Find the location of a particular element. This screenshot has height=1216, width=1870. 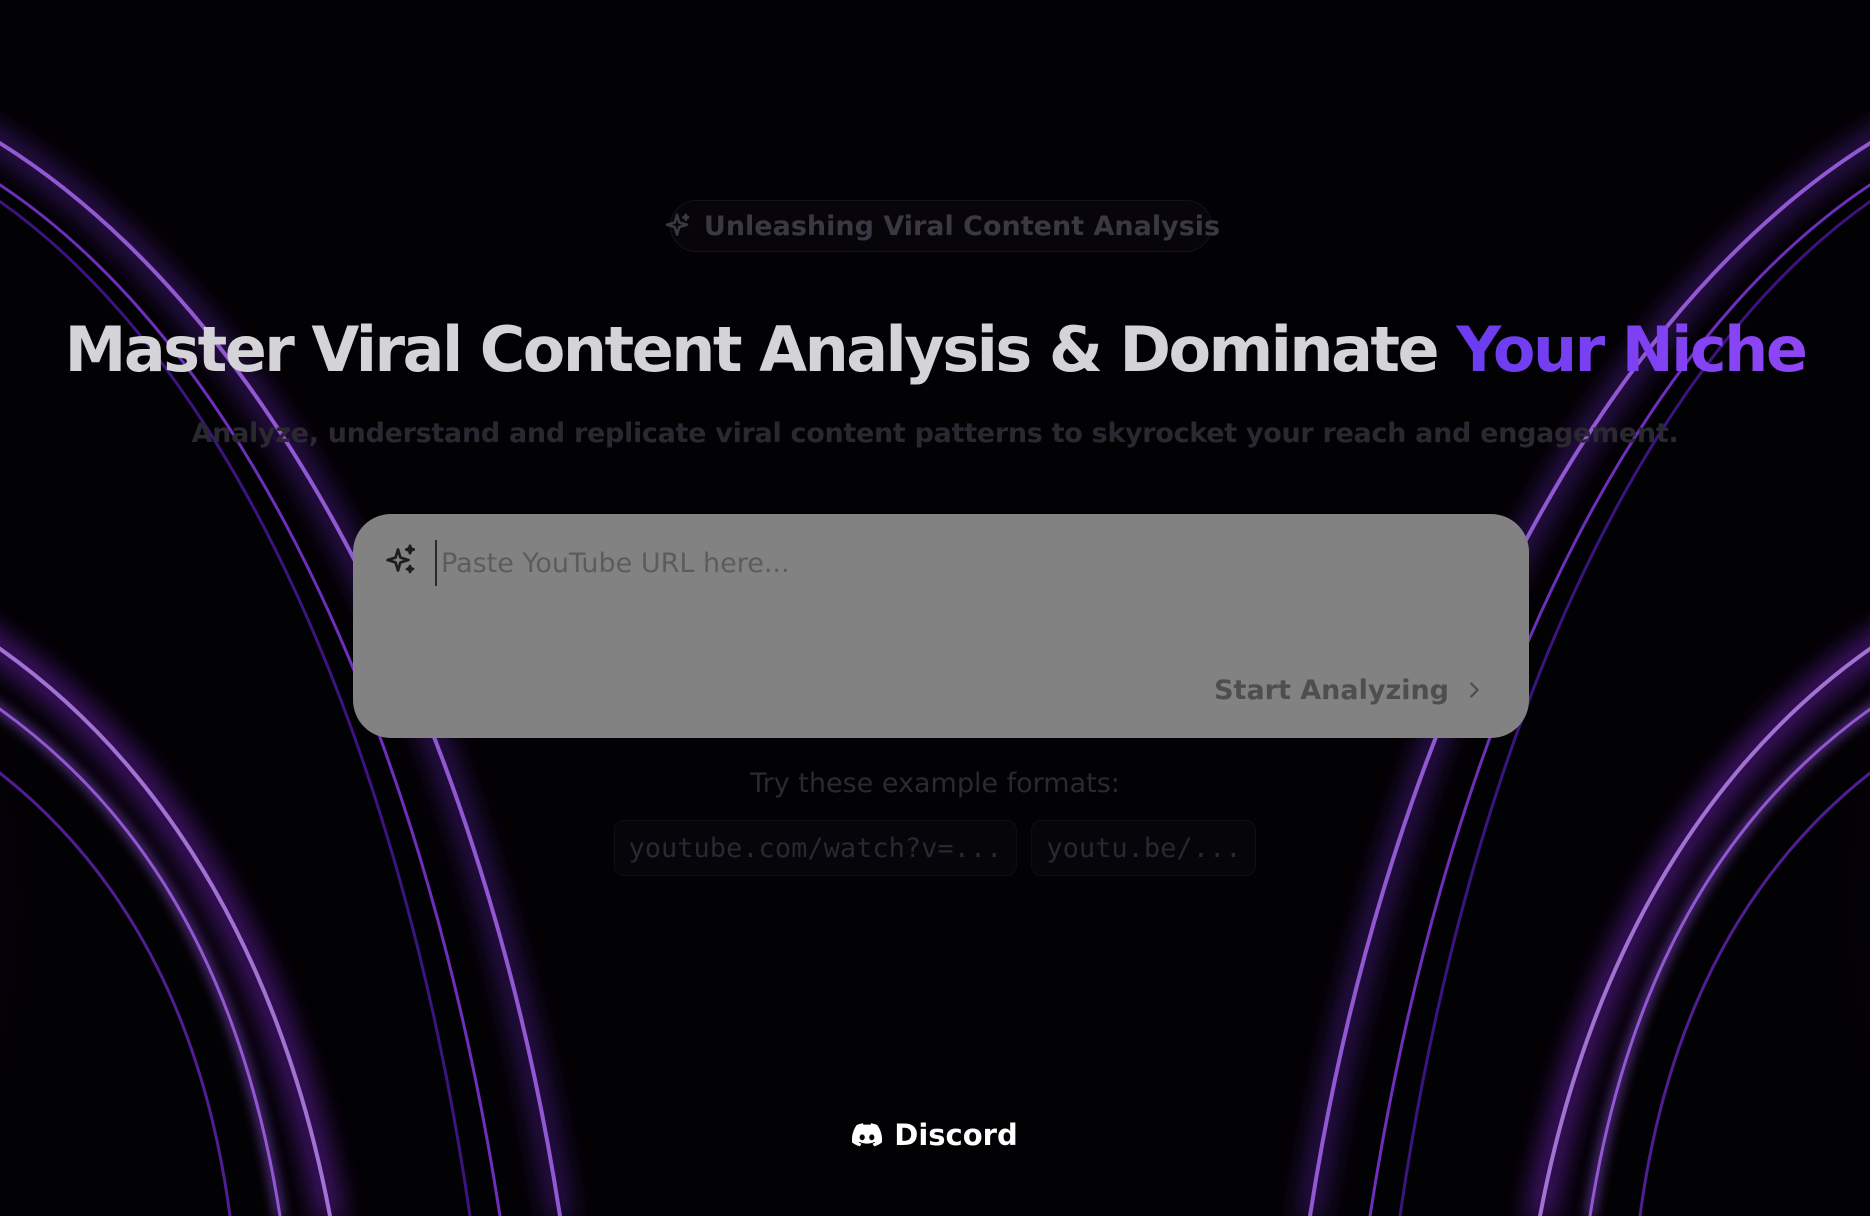

url-input-card: Start Analyzing is located at coordinates (941, 626).